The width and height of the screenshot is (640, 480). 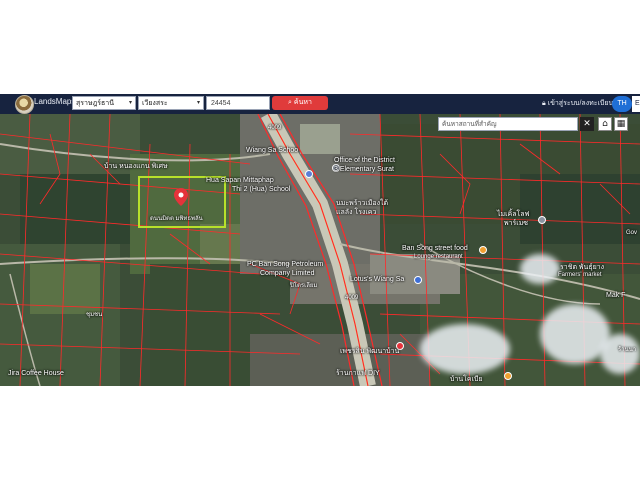 I want to click on map-label: Ban Song street food, so click(x=435, y=248).